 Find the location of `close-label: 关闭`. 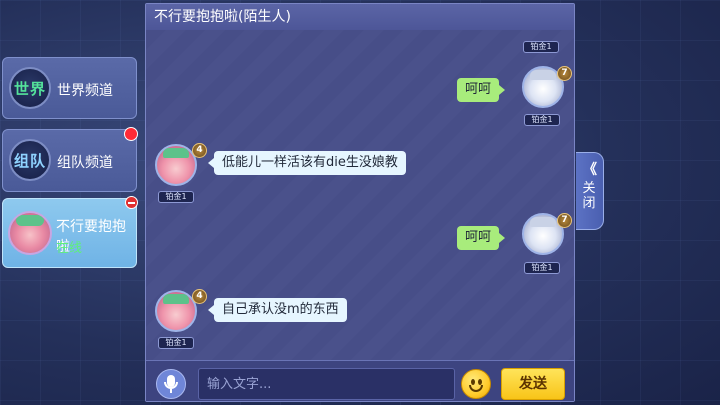

close-label: 关闭 is located at coordinates (589, 196).